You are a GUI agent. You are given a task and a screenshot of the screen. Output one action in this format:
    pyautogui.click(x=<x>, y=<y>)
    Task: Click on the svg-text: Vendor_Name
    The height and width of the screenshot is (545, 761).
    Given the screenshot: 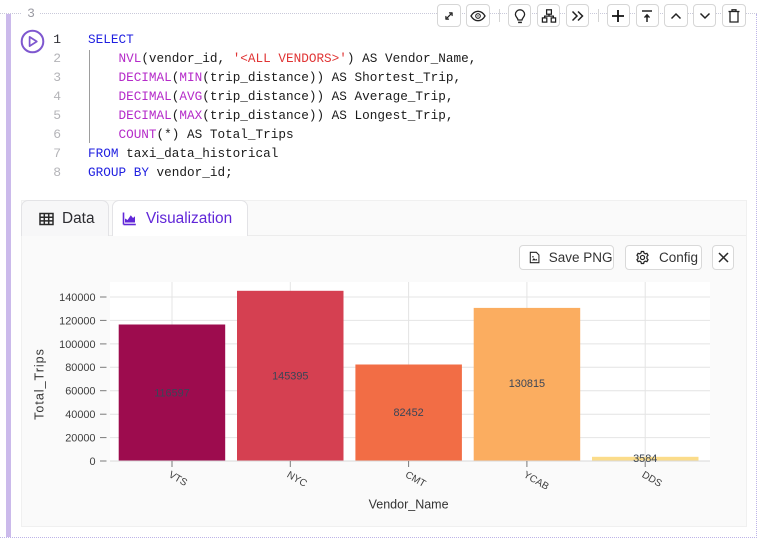 What is the action you would take?
    pyautogui.click(x=409, y=505)
    